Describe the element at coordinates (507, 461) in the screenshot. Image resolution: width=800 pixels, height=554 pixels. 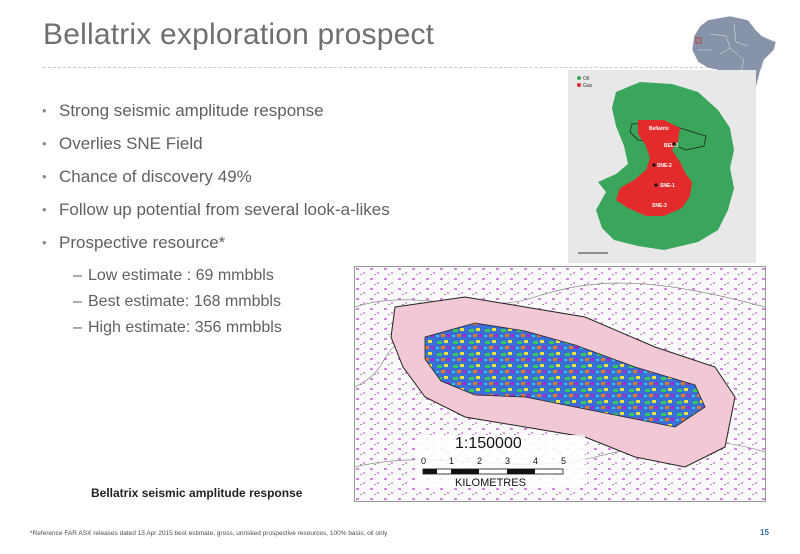
I see `scale-tick-label: 3` at that location.